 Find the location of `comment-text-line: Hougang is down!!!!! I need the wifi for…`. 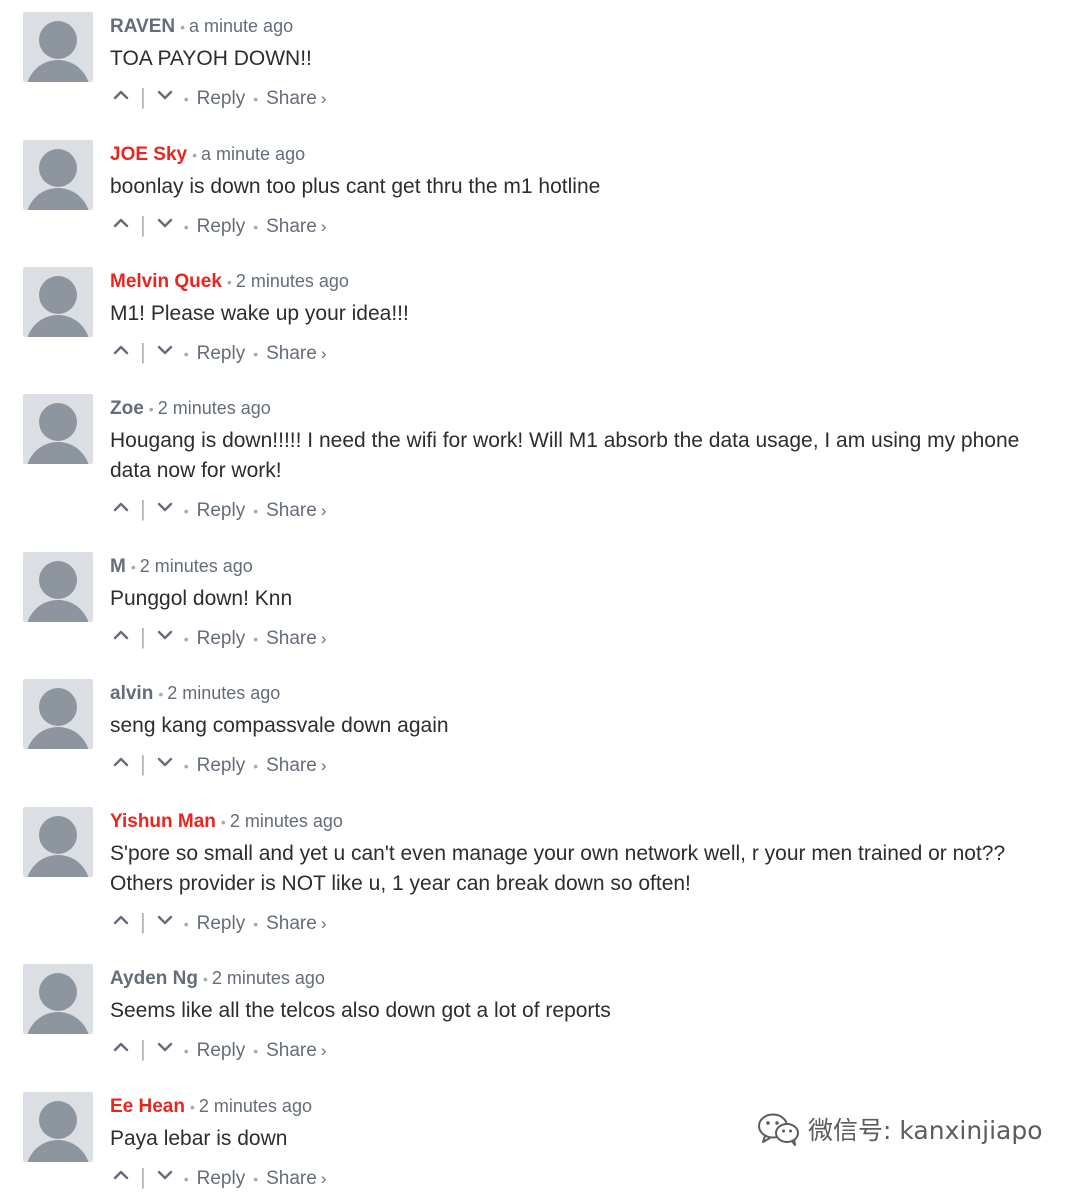

comment-text-line: Hougang is down!!!!! I need the wifi for… is located at coordinates (565, 440).